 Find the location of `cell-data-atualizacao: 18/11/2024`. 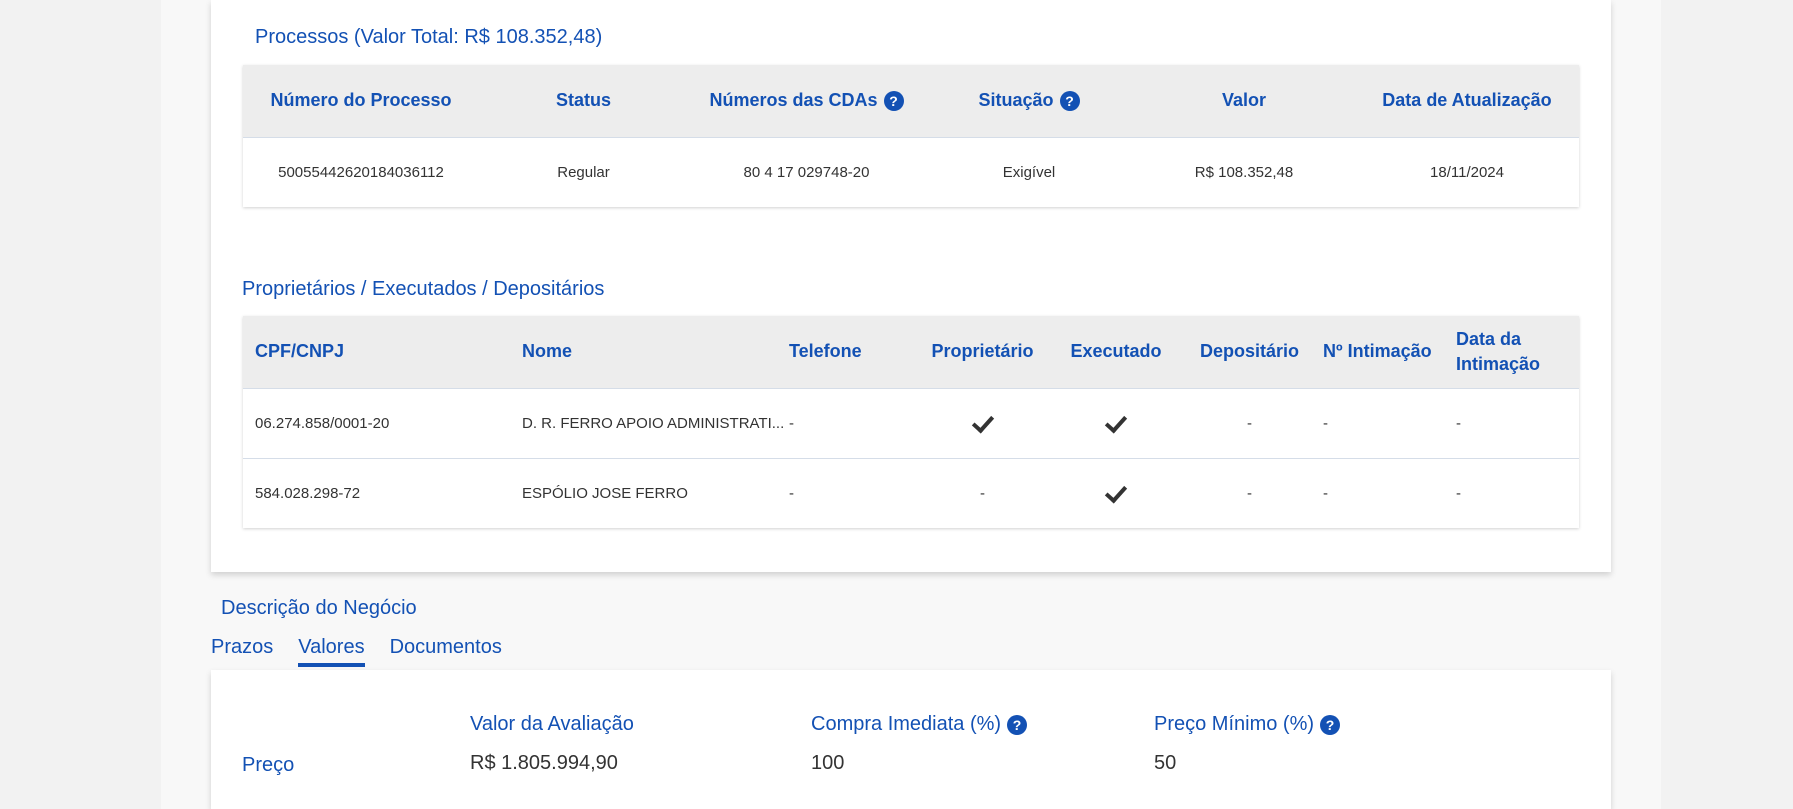

cell-data-atualizacao: 18/11/2024 is located at coordinates (1467, 172).